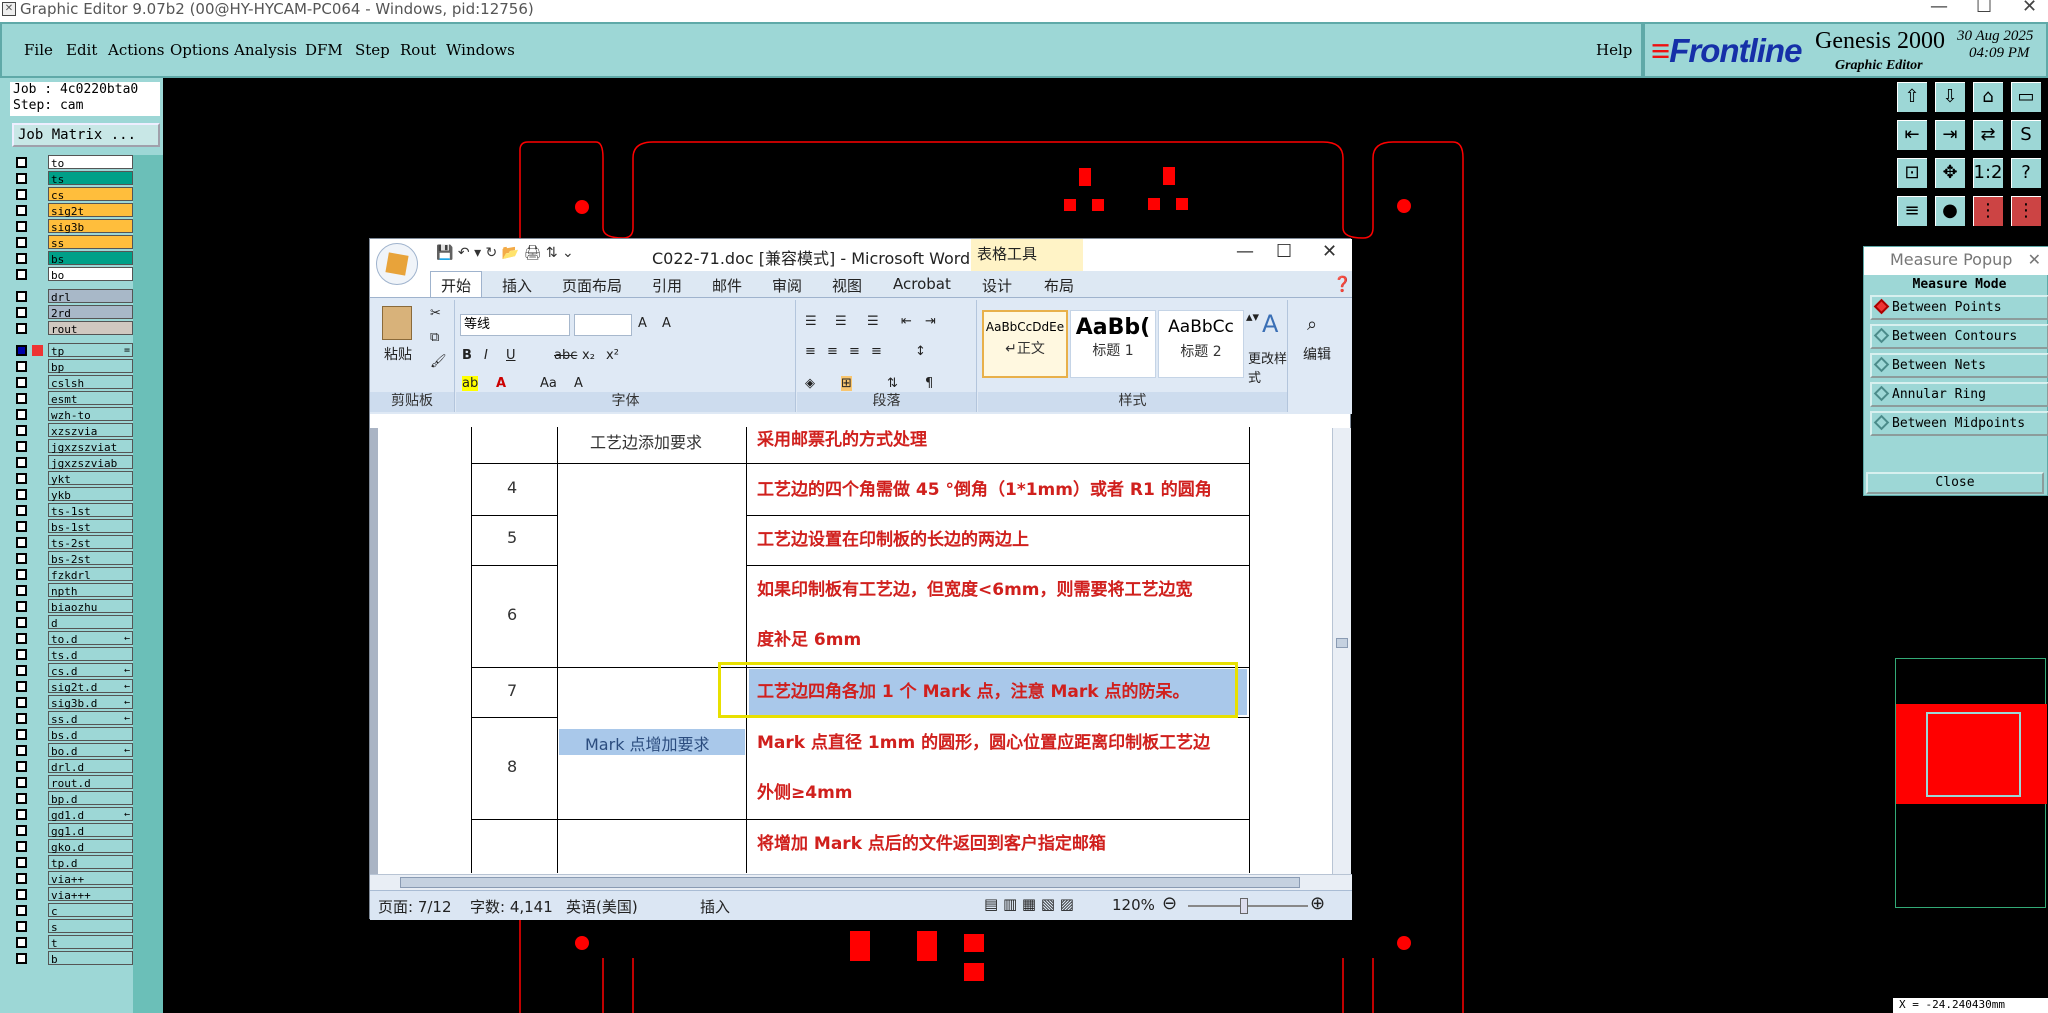  Describe the element at coordinates (1133, 905) in the screenshot. I see `zoom-level: 120%` at that location.